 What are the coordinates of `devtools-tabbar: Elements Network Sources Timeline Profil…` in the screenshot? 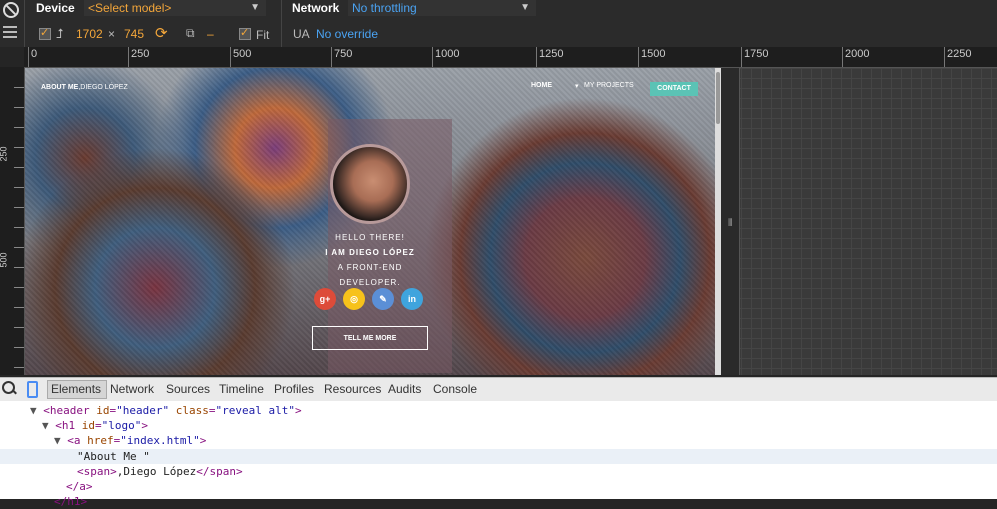 It's located at (498, 389).